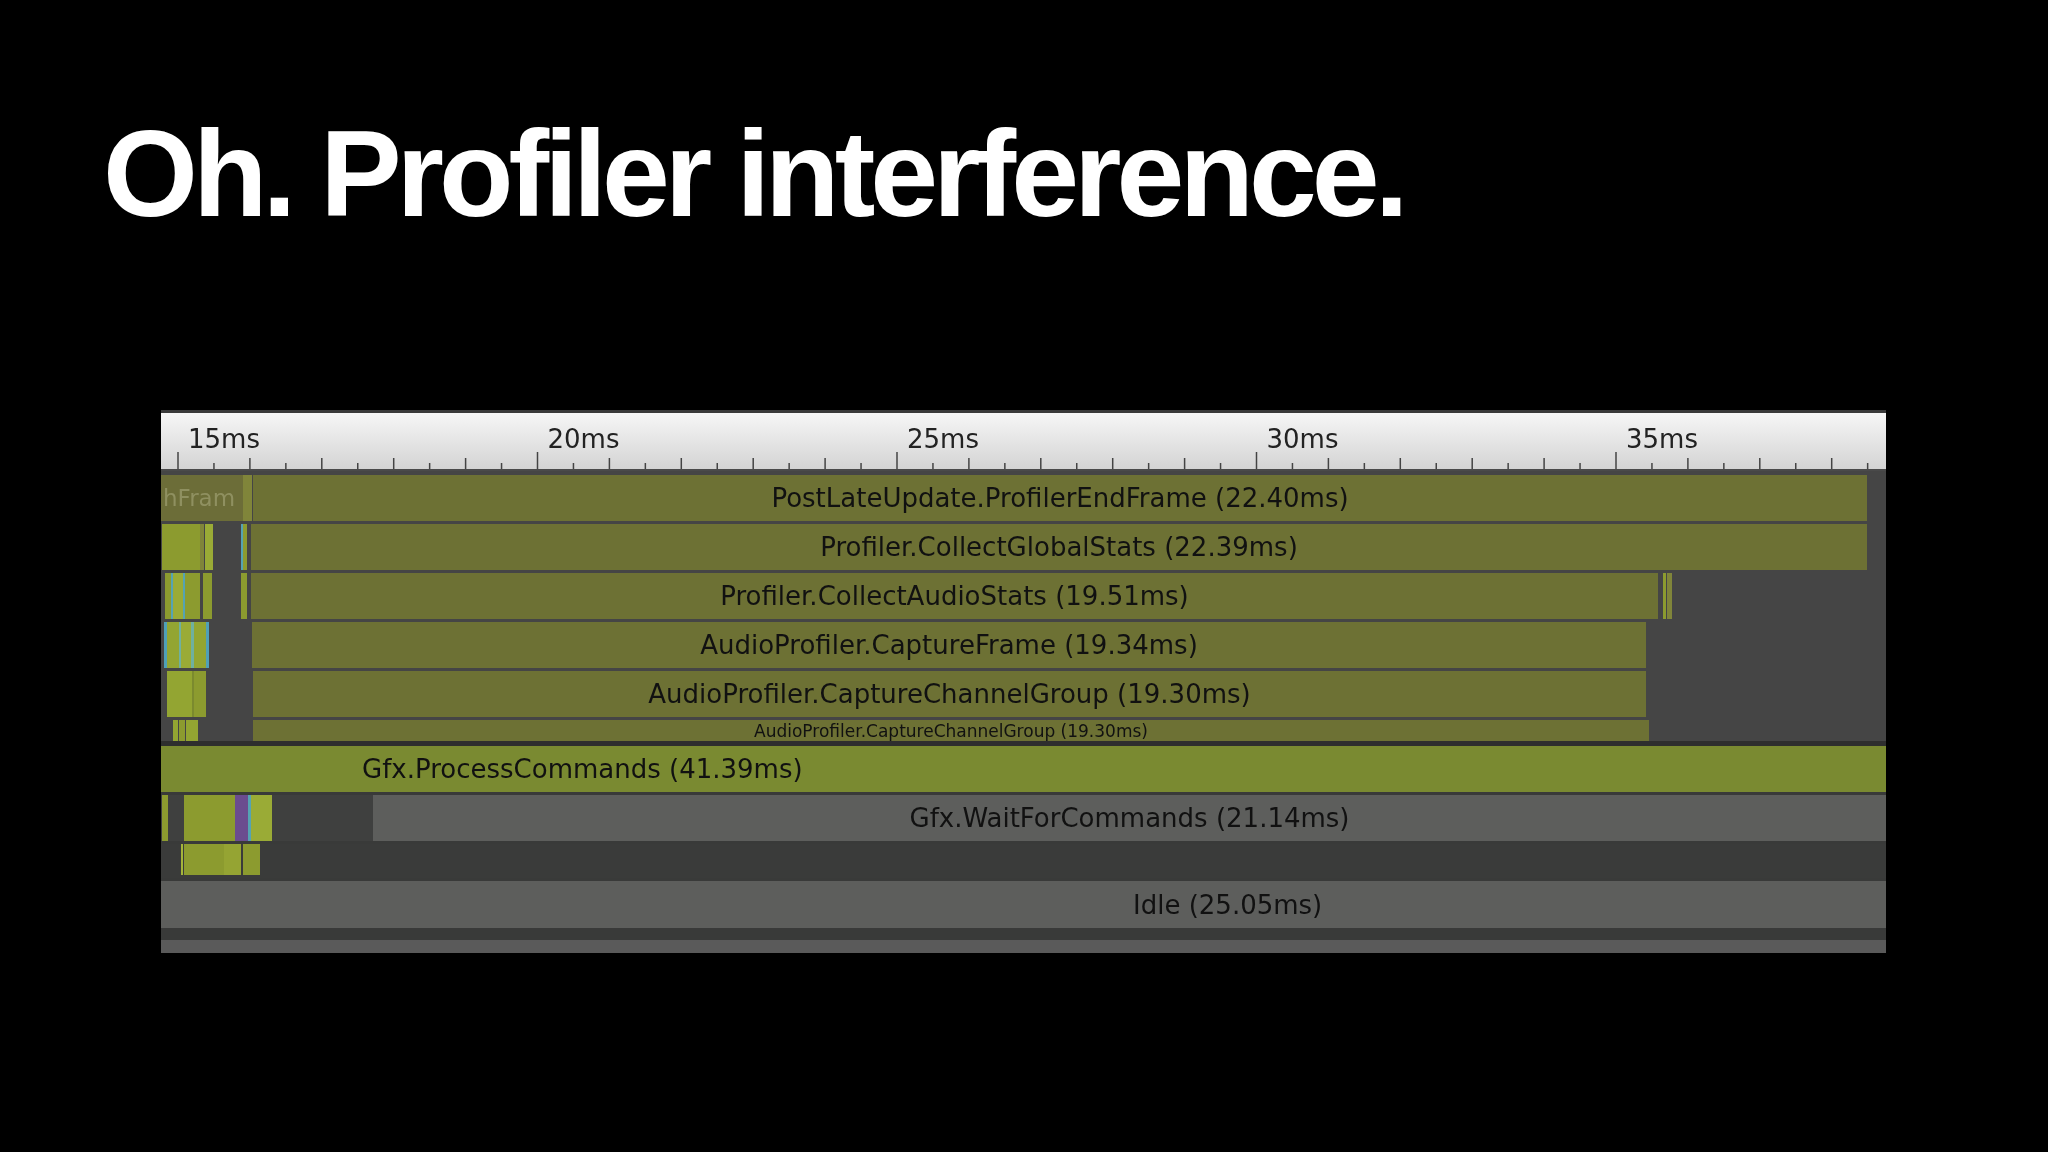  What do you see at coordinates (1302, 439) in the screenshot?
I see `ruler-label: 30ms` at bounding box center [1302, 439].